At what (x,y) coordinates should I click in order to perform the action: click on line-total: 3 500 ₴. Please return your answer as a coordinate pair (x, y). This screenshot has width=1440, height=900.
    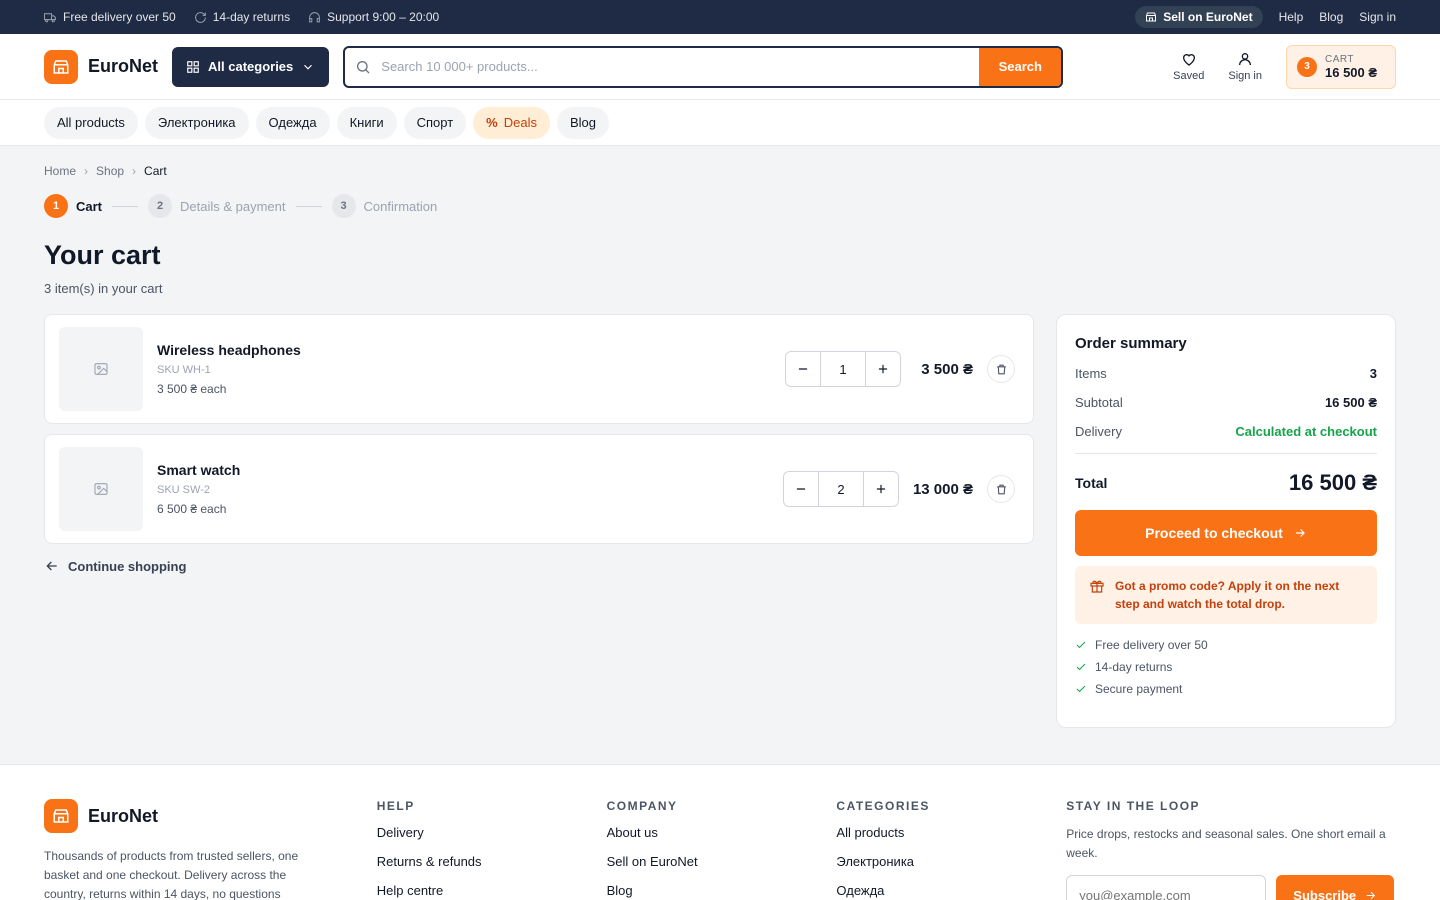
    Looking at the image, I should click on (947, 369).